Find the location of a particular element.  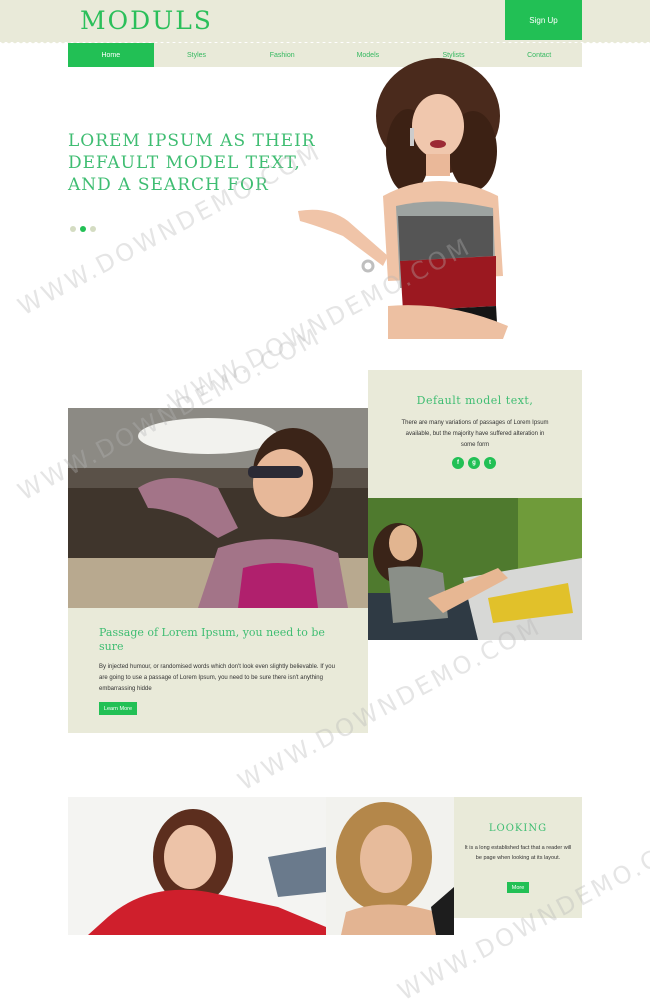

more-button: More is located at coordinates (518, 887).